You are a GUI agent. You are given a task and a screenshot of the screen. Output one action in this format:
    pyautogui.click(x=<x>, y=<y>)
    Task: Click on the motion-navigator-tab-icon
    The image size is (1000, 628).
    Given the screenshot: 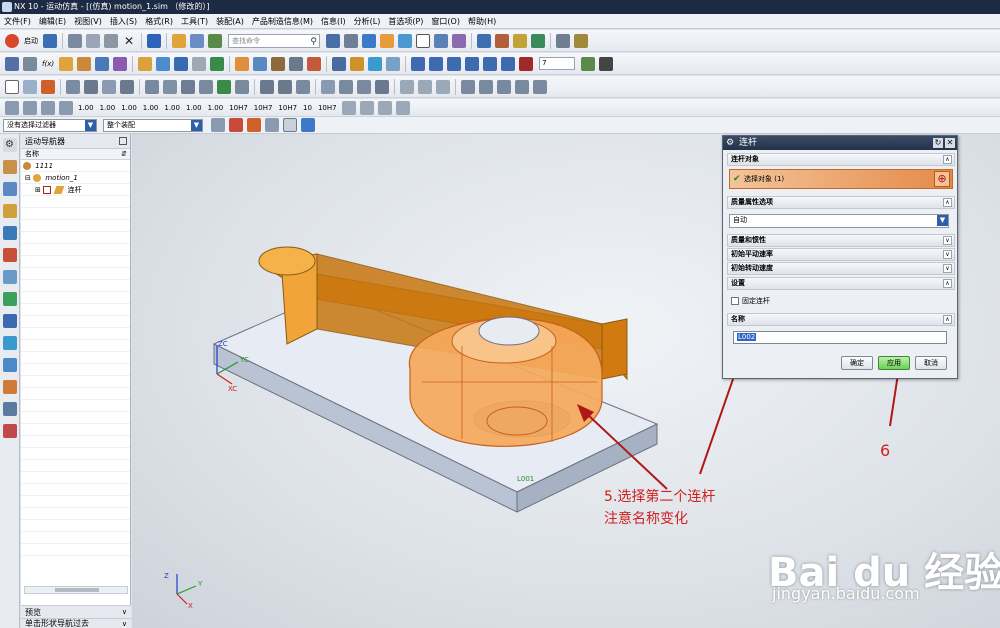 What is the action you would take?
    pyautogui.click(x=9, y=167)
    